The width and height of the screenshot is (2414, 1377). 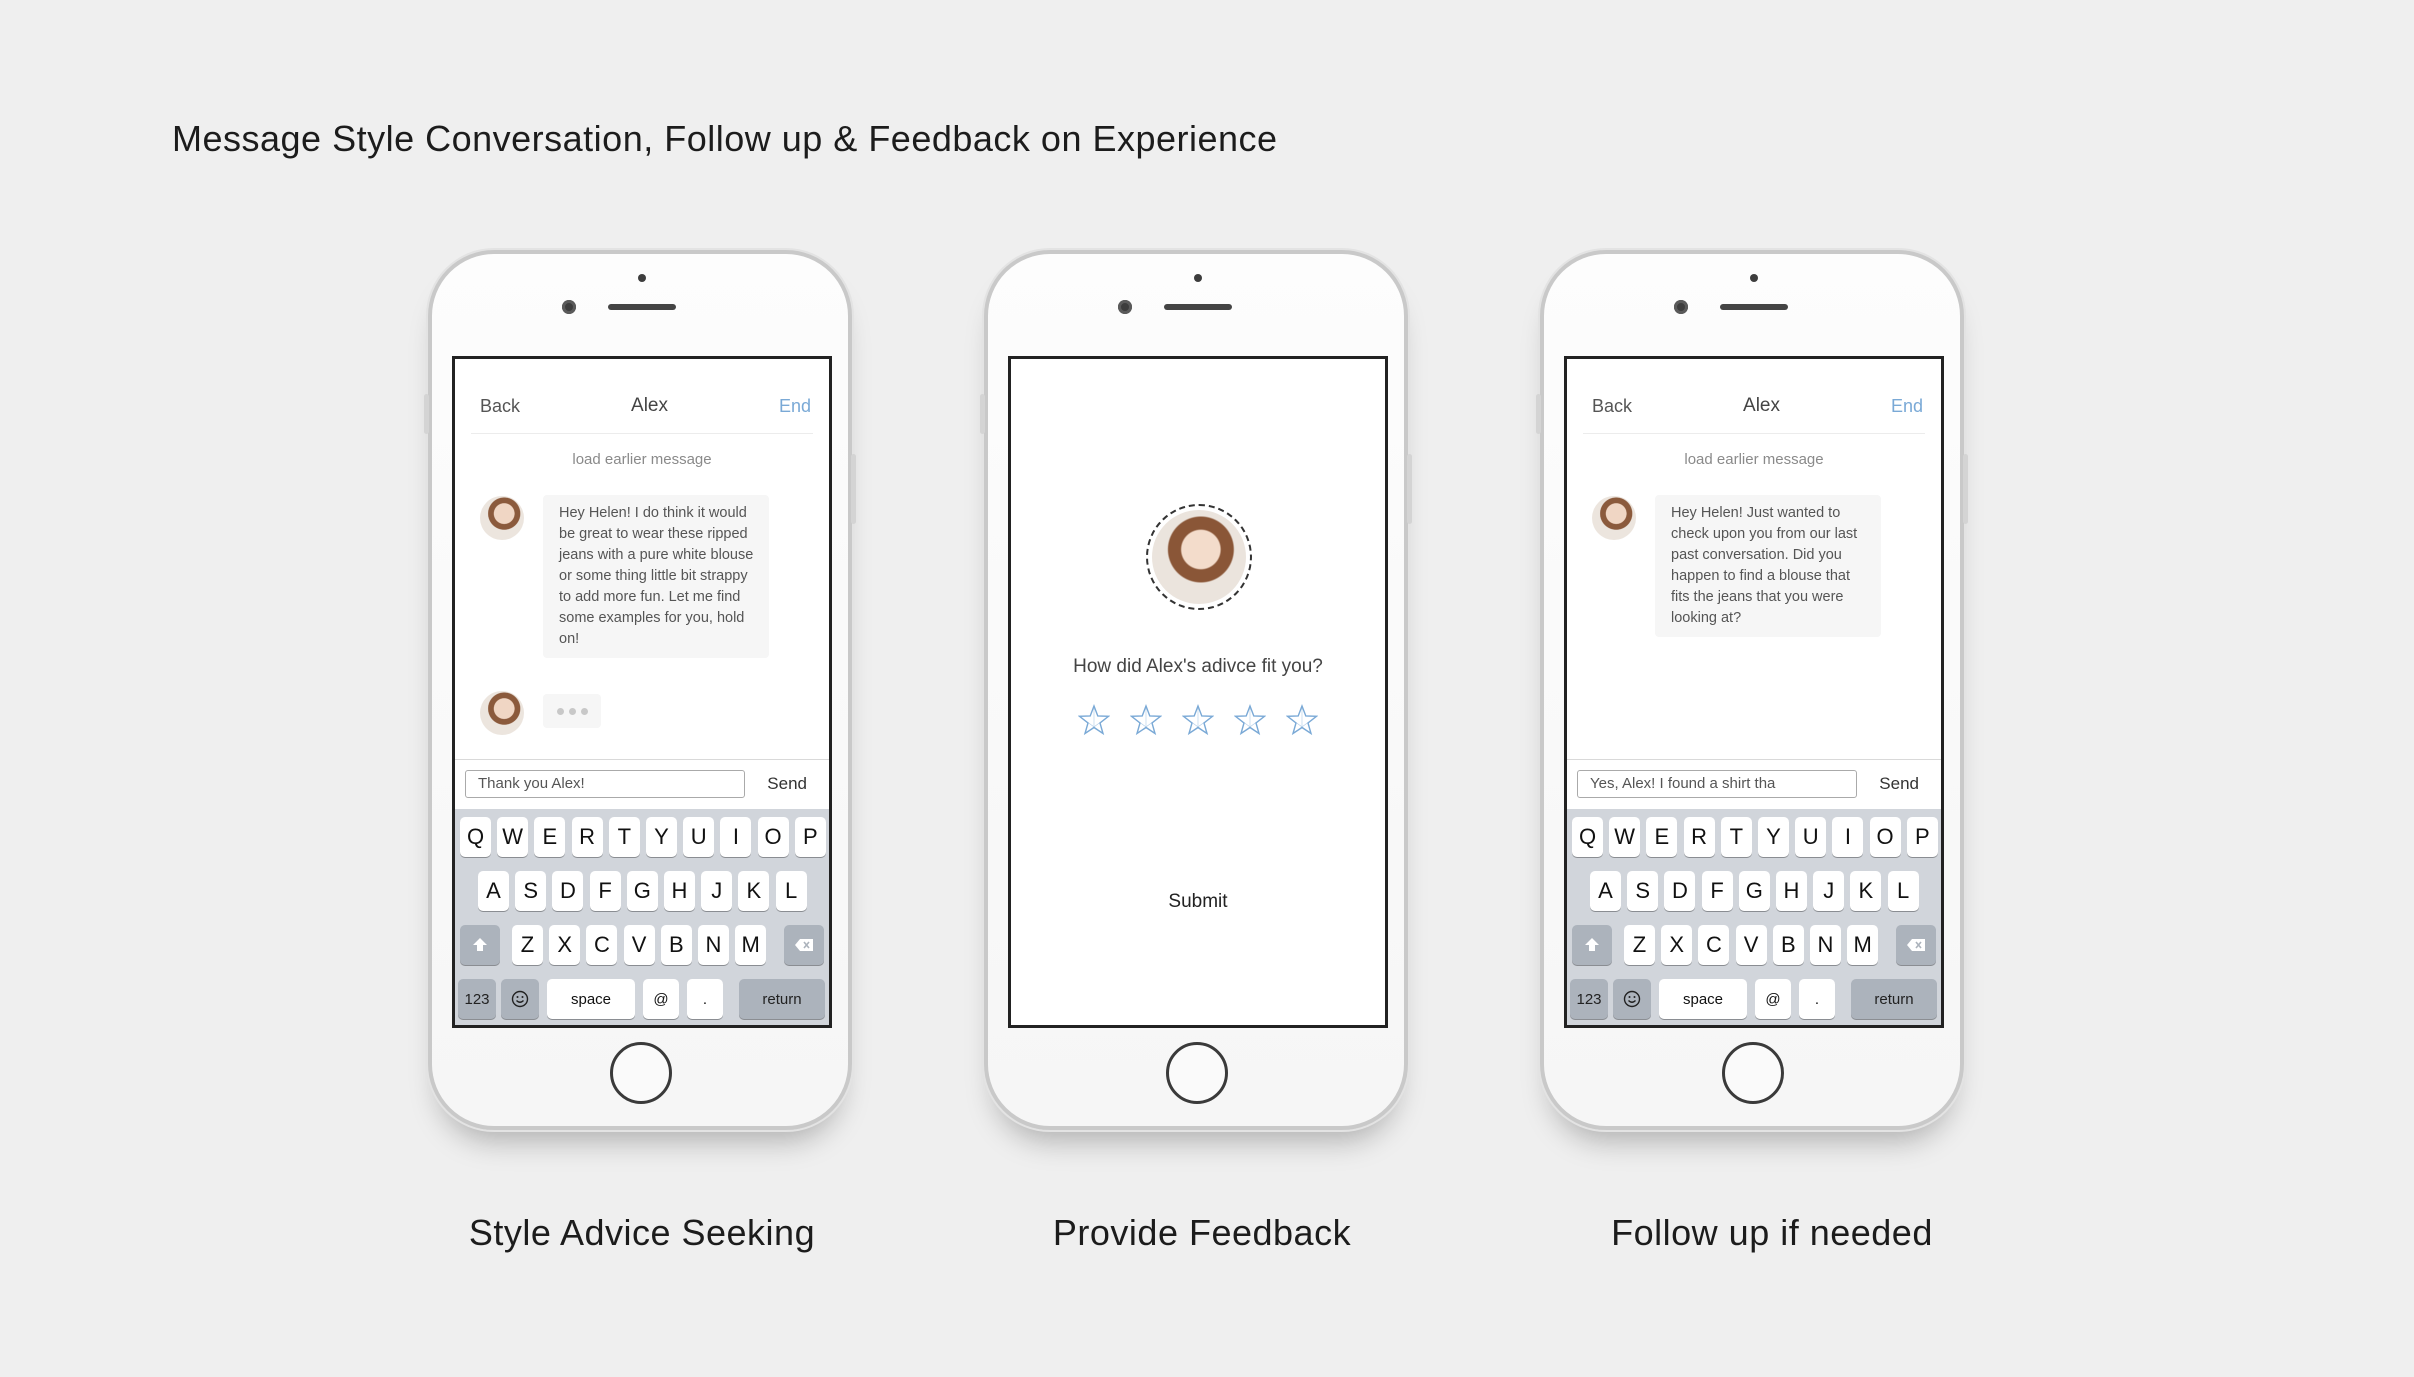 What do you see at coordinates (642, 278) in the screenshot?
I see `sensor-dot` at bounding box center [642, 278].